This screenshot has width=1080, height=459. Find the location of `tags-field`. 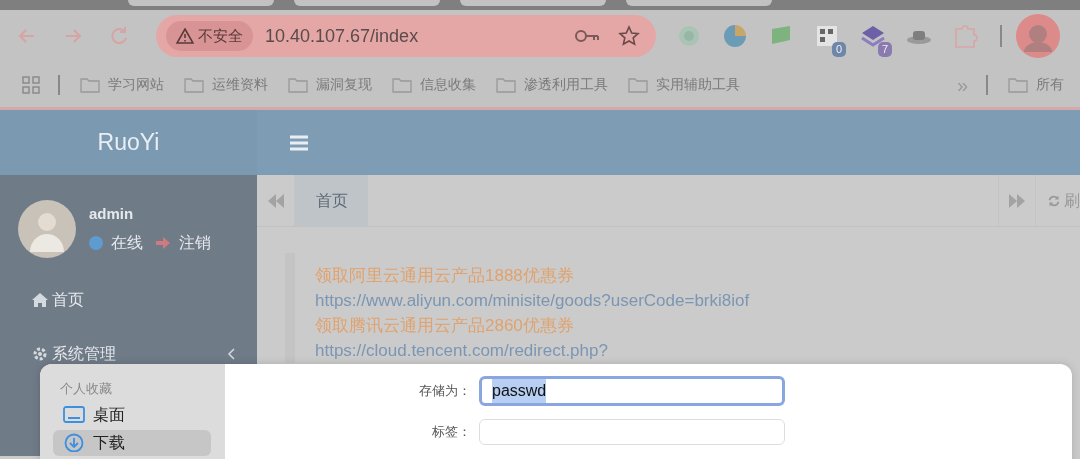

tags-field is located at coordinates (632, 432).